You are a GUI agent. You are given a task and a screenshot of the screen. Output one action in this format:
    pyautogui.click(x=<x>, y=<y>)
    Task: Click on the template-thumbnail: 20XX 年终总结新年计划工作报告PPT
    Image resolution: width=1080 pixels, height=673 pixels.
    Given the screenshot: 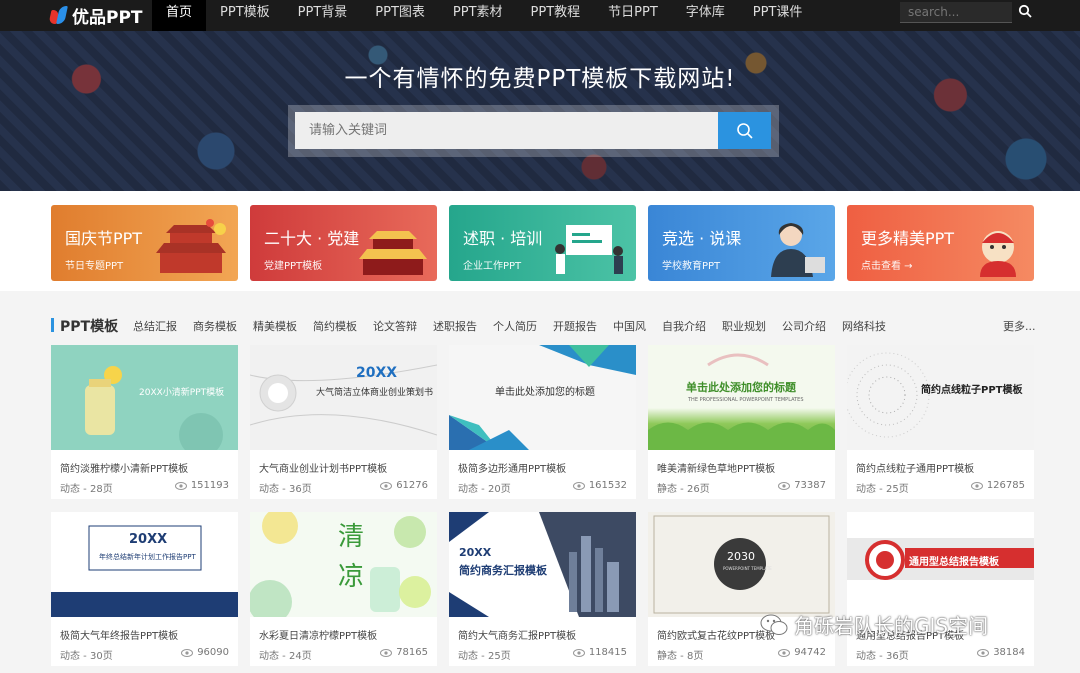 What is the action you would take?
    pyautogui.click(x=144, y=564)
    